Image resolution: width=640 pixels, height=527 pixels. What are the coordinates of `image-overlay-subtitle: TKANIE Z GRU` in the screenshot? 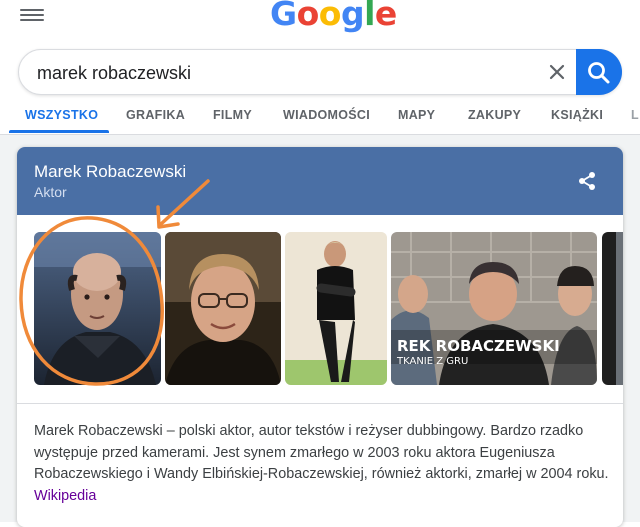 It's located at (433, 361).